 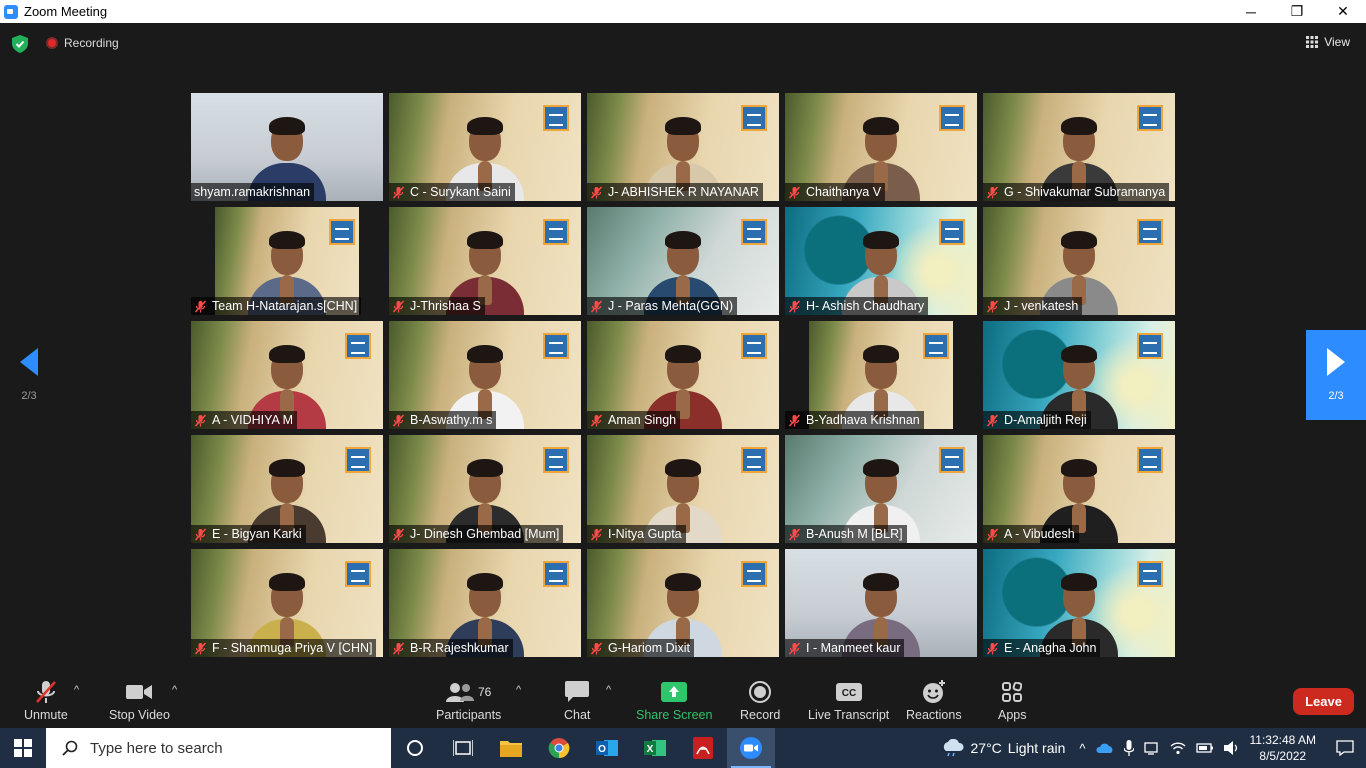 What do you see at coordinates (1345, 748) in the screenshot?
I see `notification-center-button` at bounding box center [1345, 748].